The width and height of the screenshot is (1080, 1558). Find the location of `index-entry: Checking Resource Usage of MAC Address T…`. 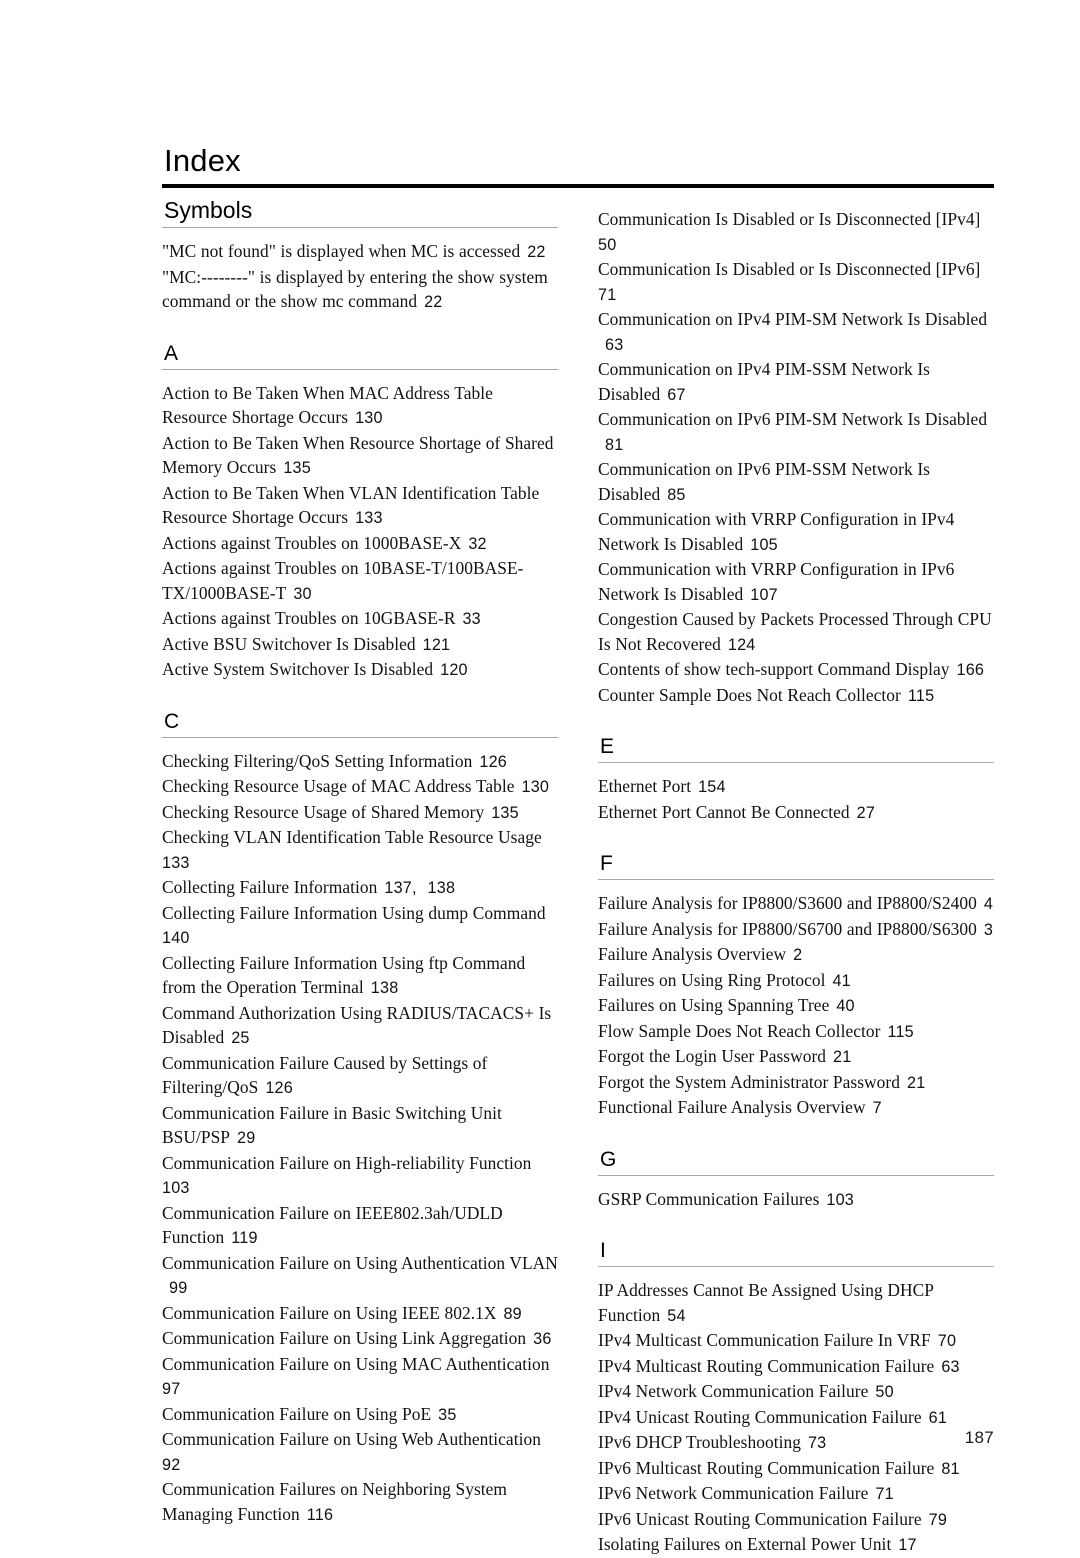

index-entry: Checking Resource Usage of MAC Address T… is located at coordinates (360, 787).